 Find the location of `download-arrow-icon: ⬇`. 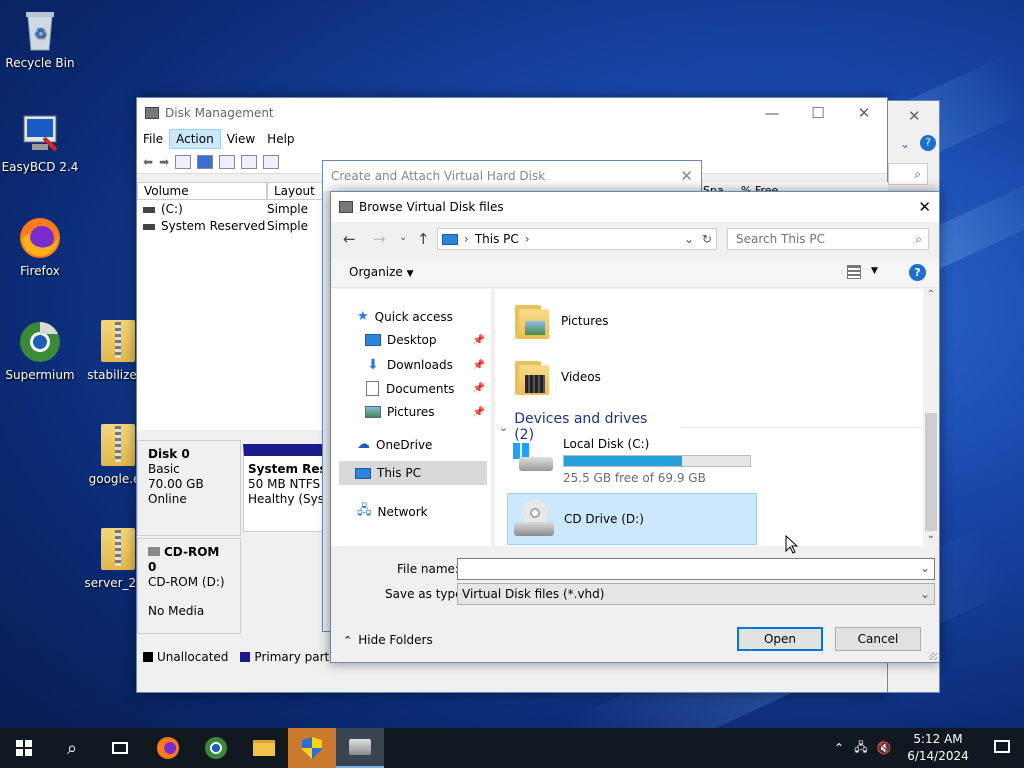

download-arrow-icon: ⬇ is located at coordinates (373, 365).